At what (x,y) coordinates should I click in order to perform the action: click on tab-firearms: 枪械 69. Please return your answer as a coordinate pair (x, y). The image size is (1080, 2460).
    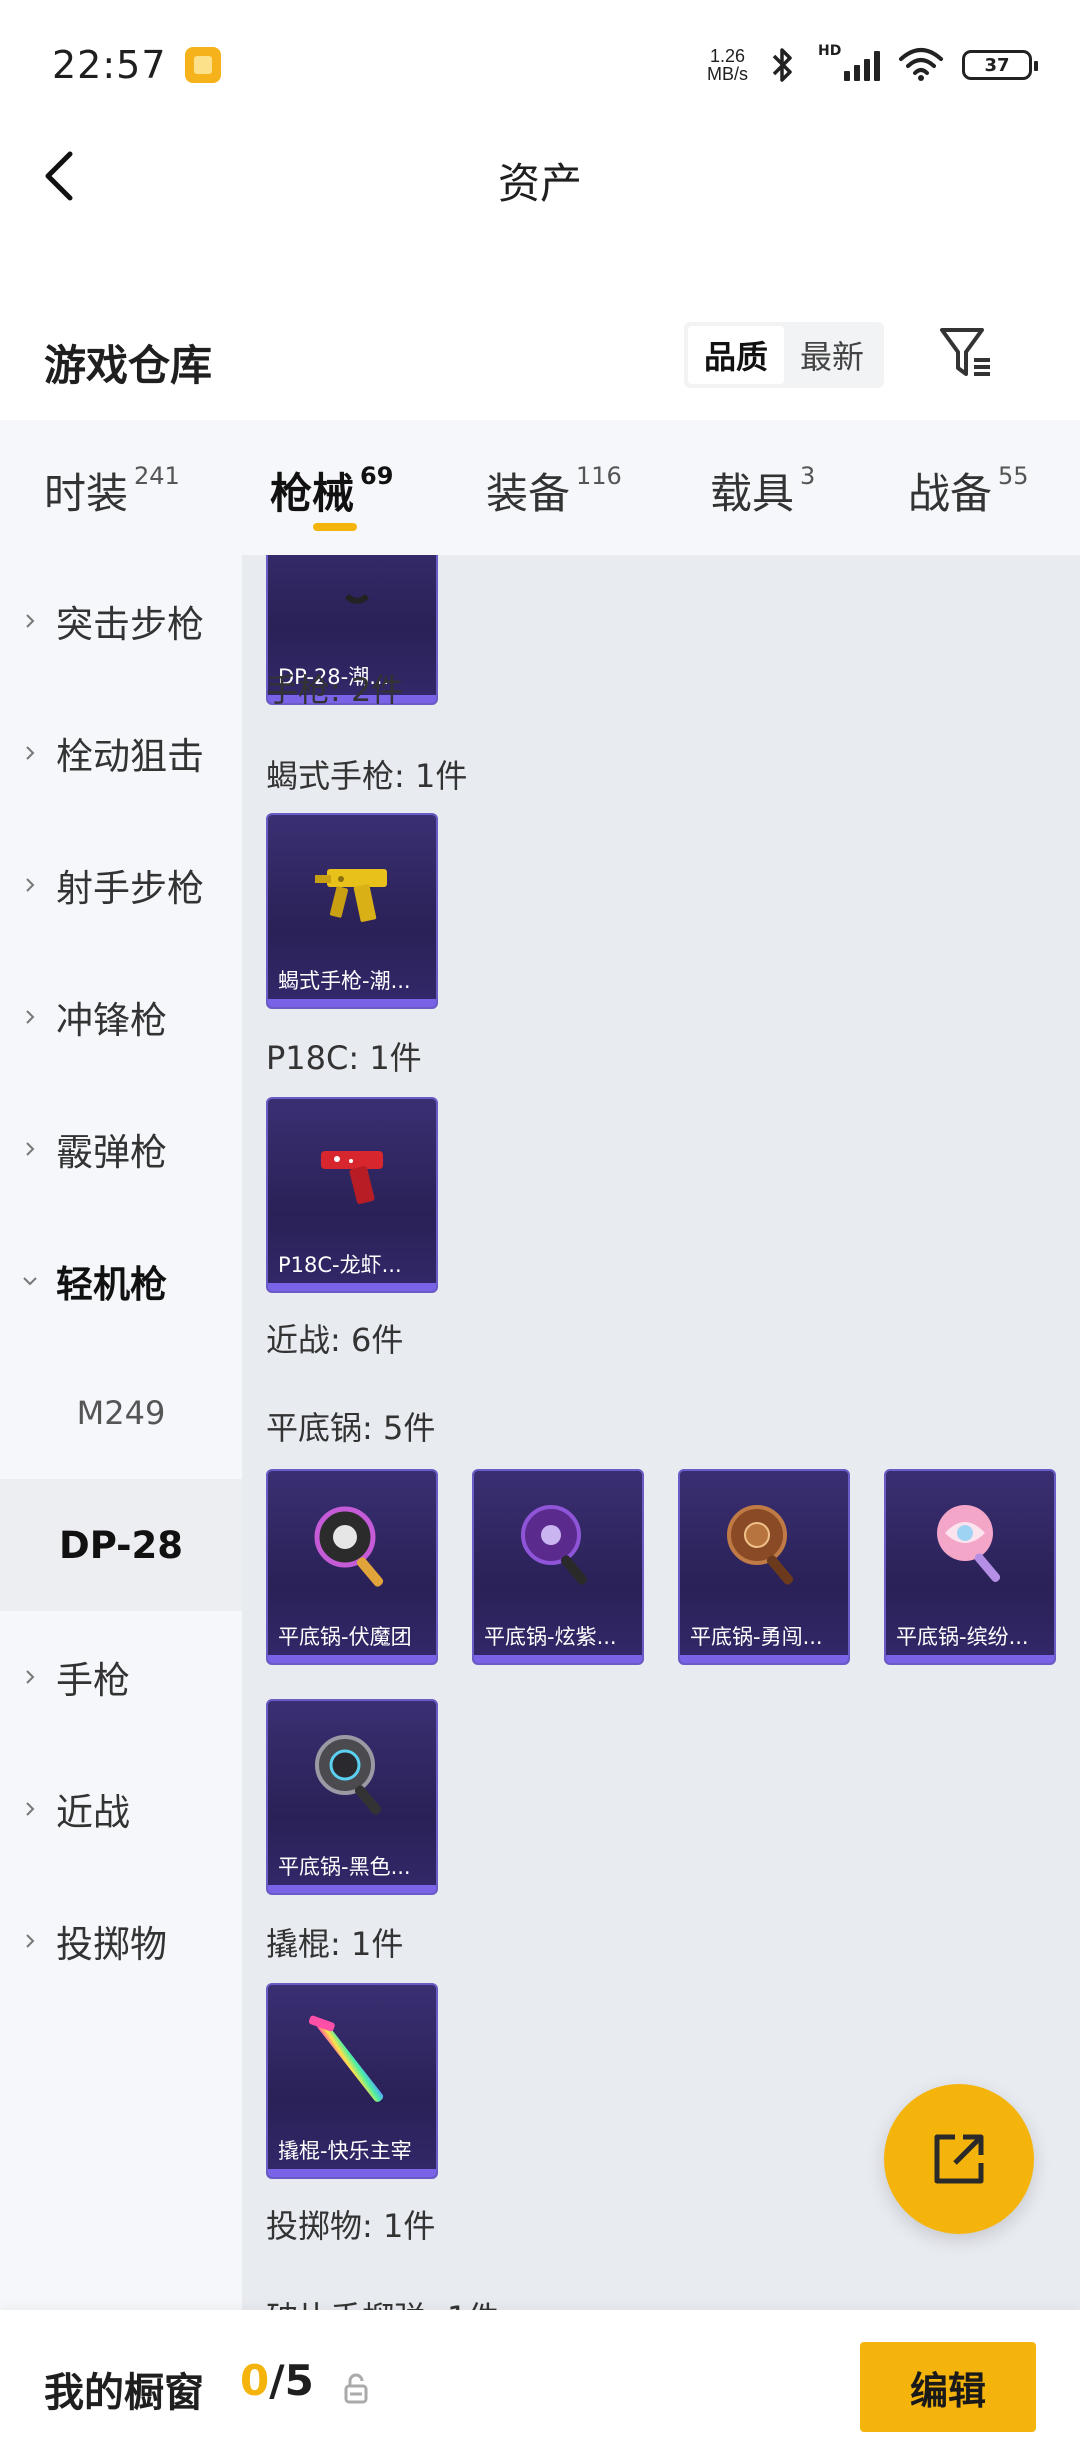
    Looking at the image, I should click on (331, 487).